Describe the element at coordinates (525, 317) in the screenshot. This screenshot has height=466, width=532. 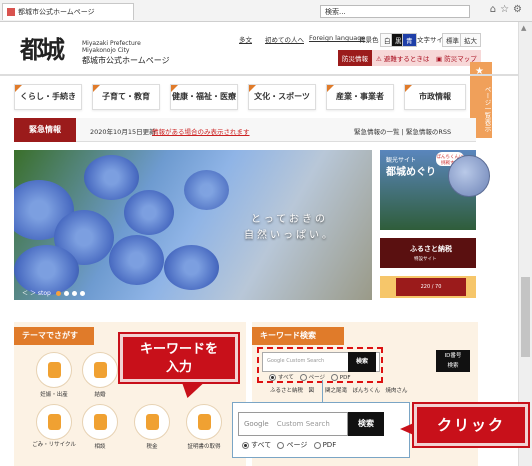
I see `scroll-thumb` at that location.